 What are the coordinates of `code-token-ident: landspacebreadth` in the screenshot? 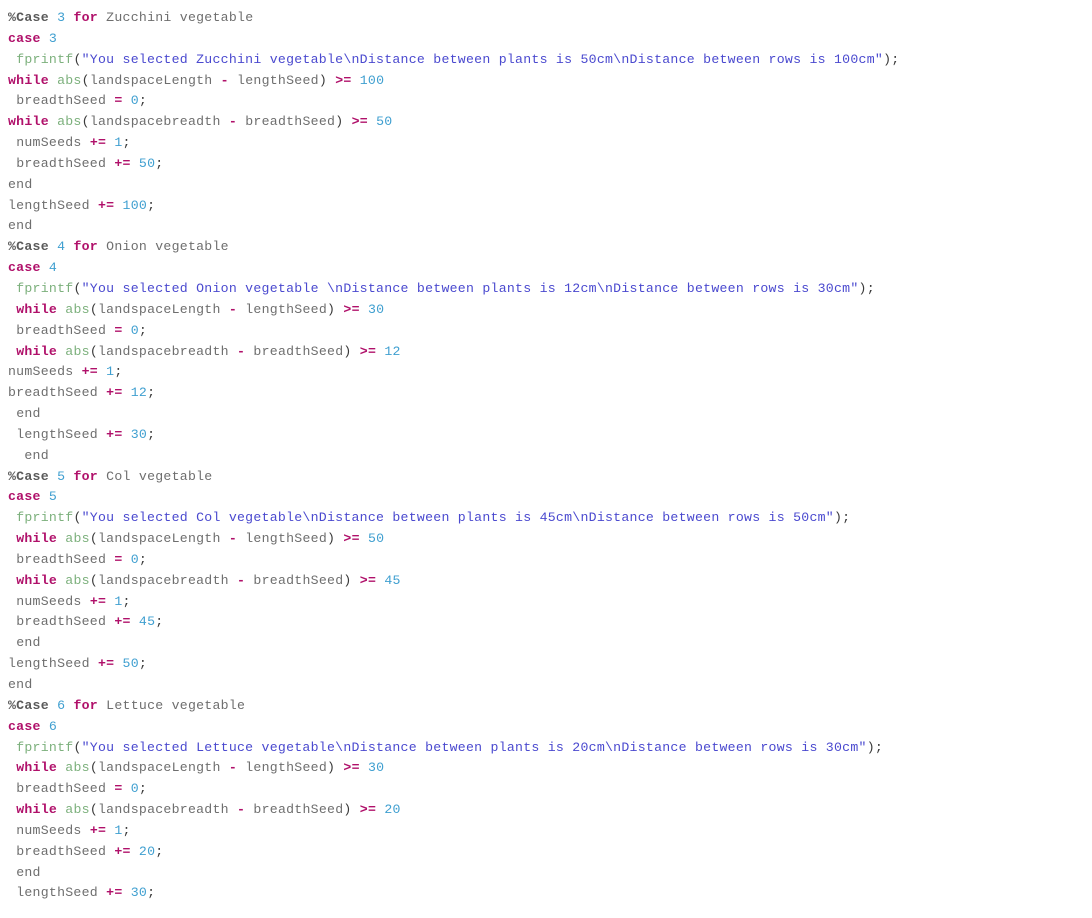 It's located at (155, 122).